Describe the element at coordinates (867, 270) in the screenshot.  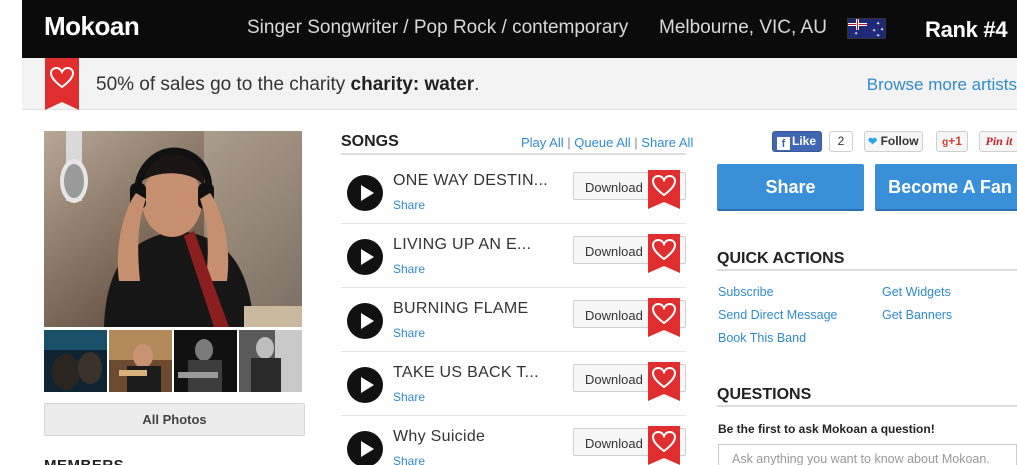
I see `quick-actions-divider` at that location.